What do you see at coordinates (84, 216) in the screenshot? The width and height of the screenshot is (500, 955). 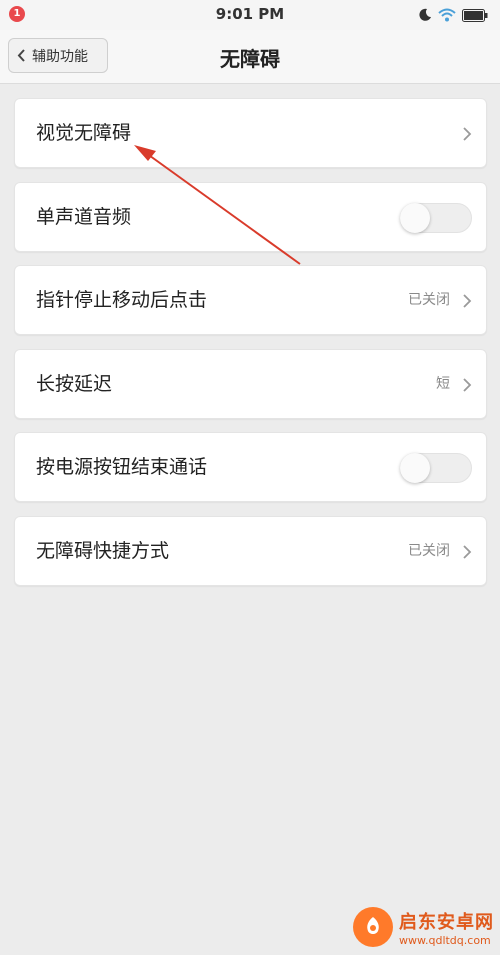 I see `list-item-label: 单声道音频` at bounding box center [84, 216].